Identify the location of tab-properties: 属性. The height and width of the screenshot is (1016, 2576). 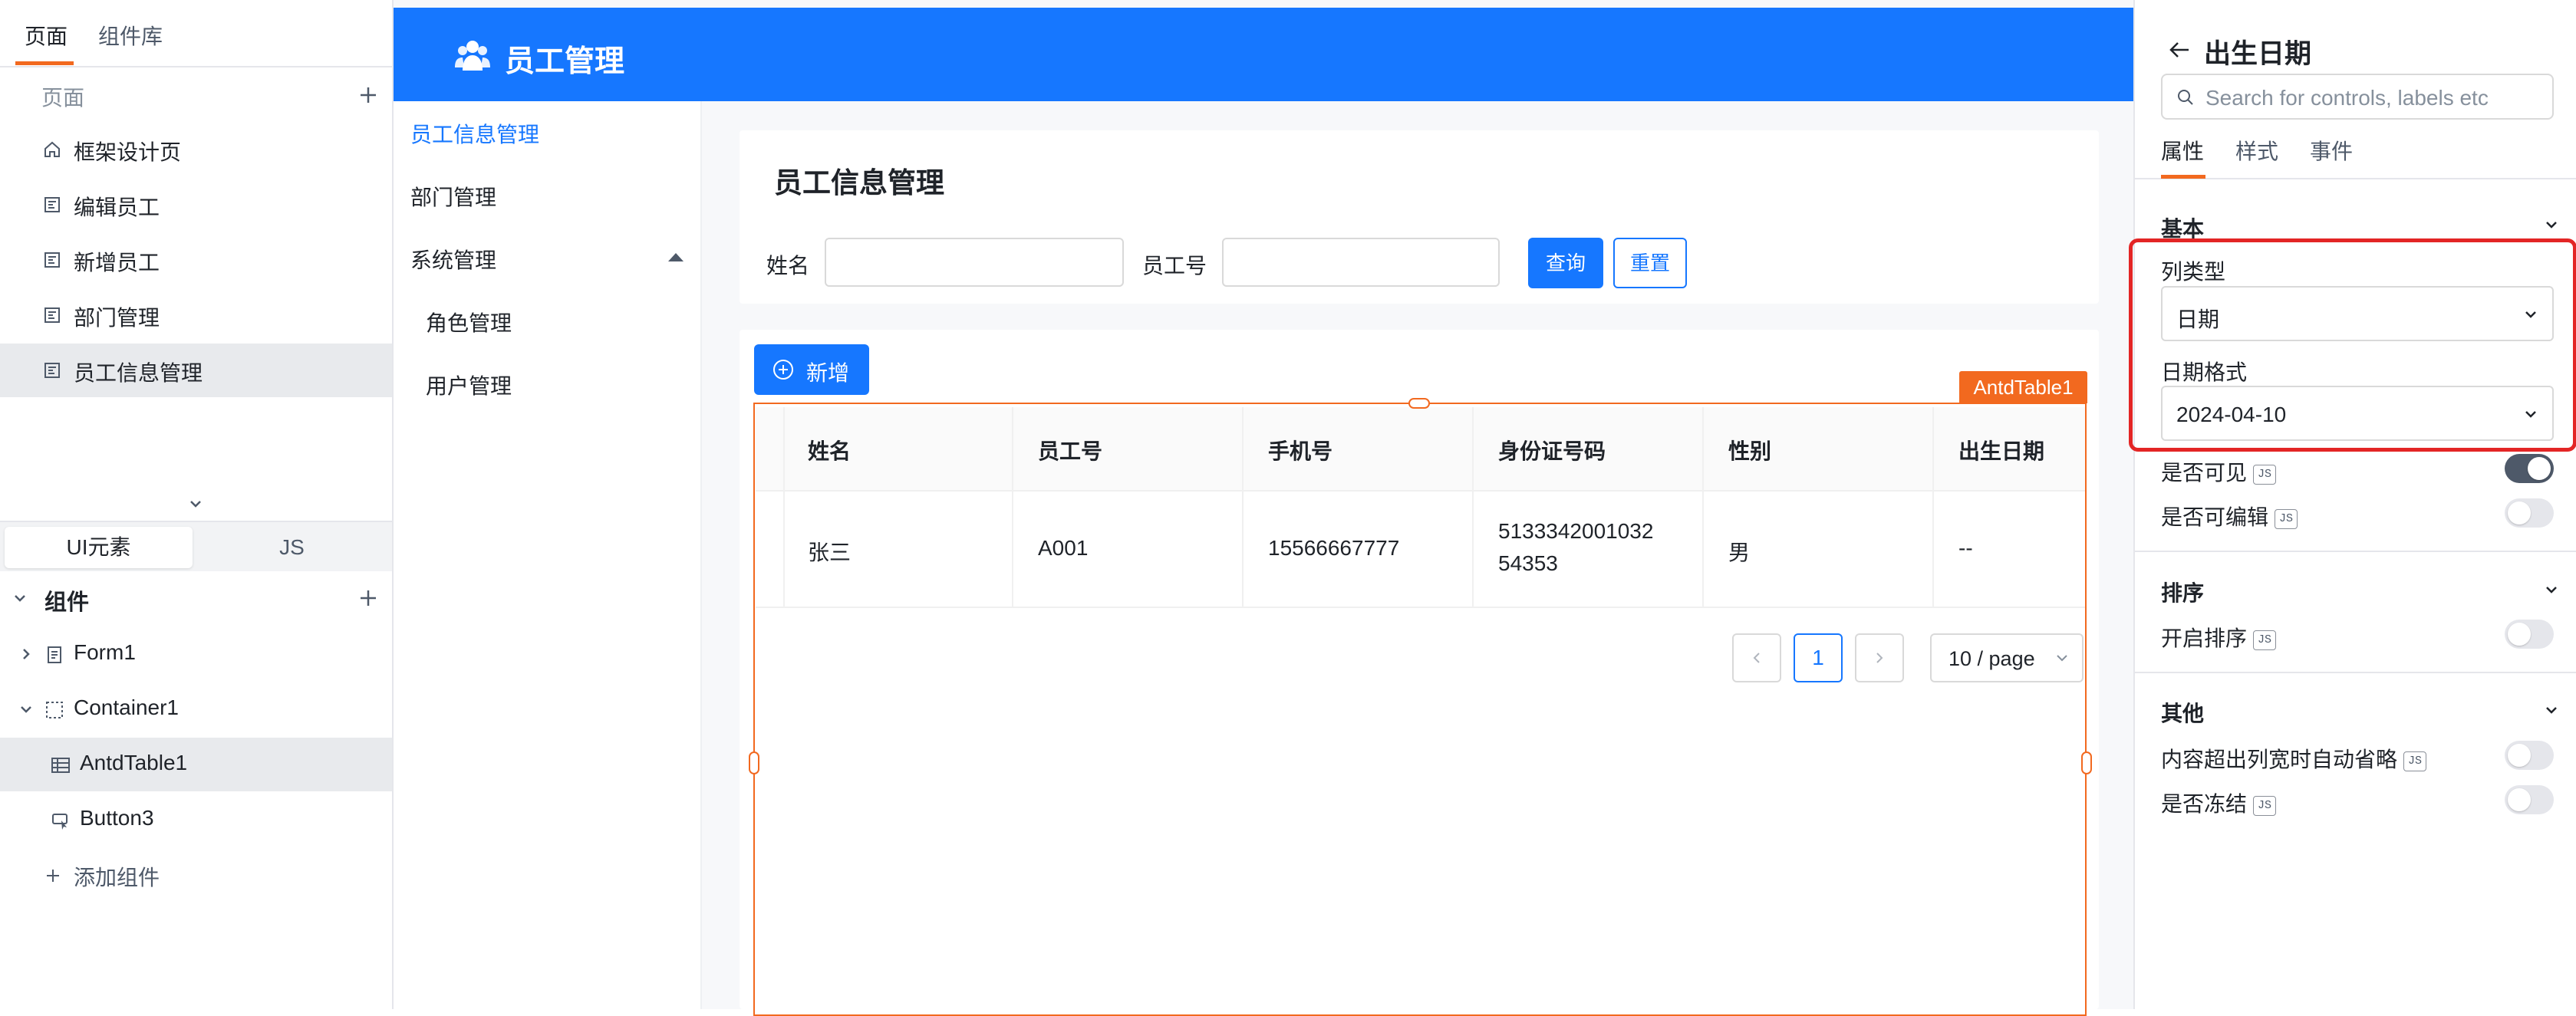
(2182, 150).